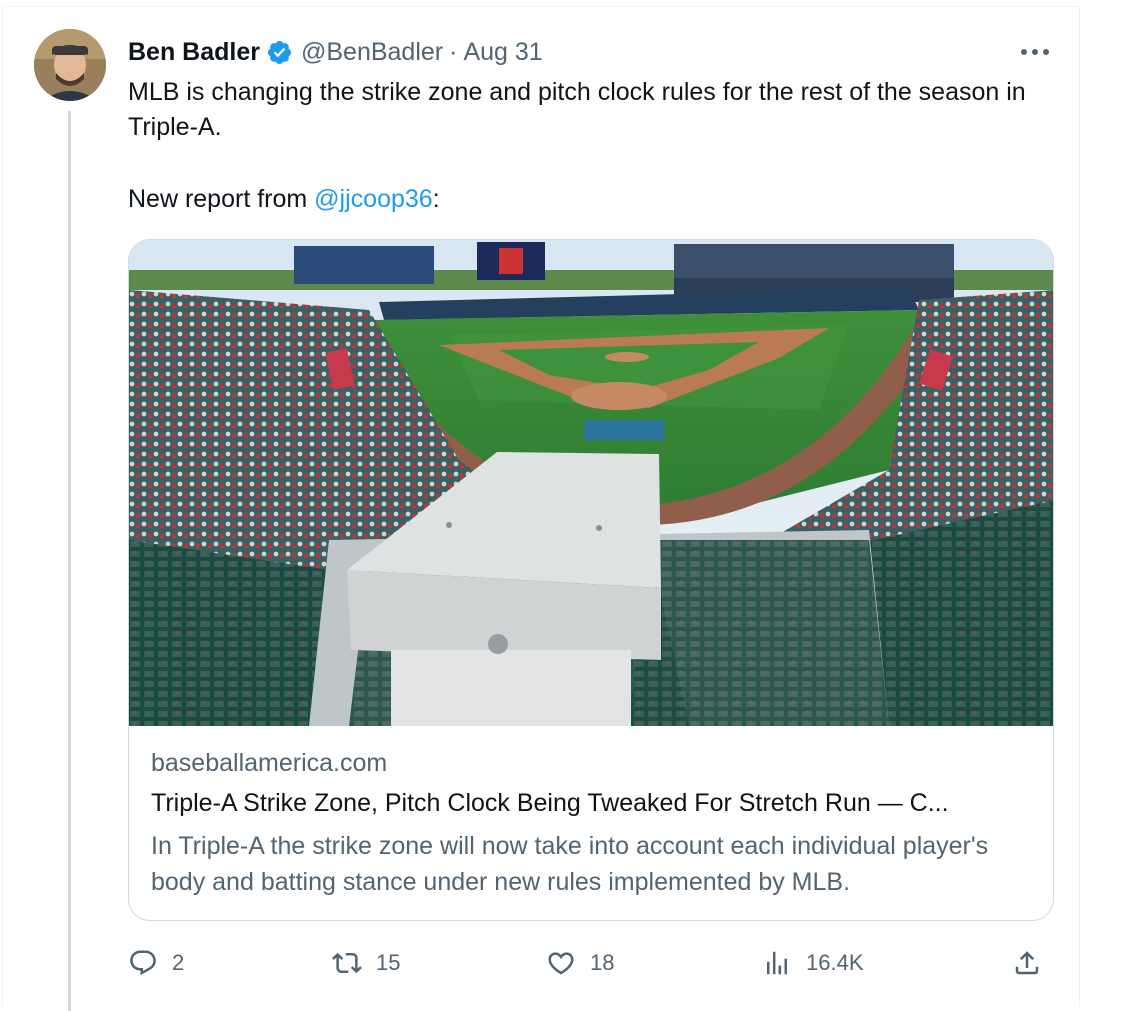  Describe the element at coordinates (372, 52) in the screenshot. I see `author-handle: @BenBadler` at that location.